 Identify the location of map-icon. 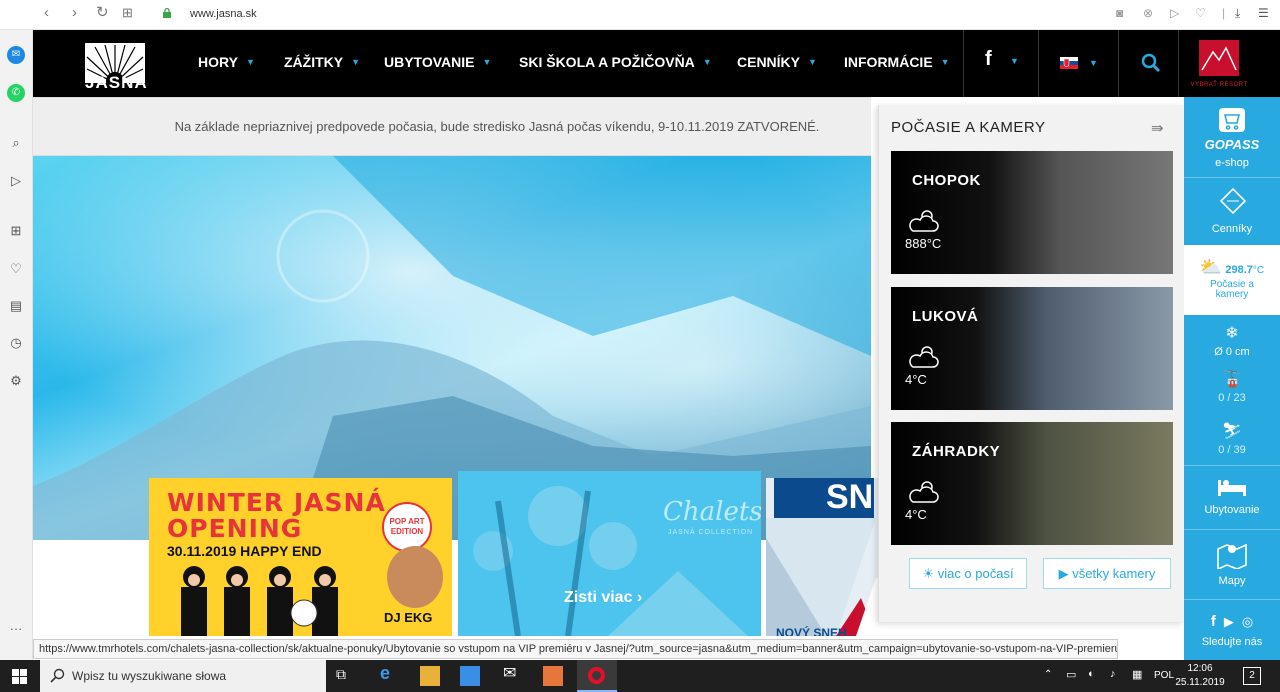
(1232, 557).